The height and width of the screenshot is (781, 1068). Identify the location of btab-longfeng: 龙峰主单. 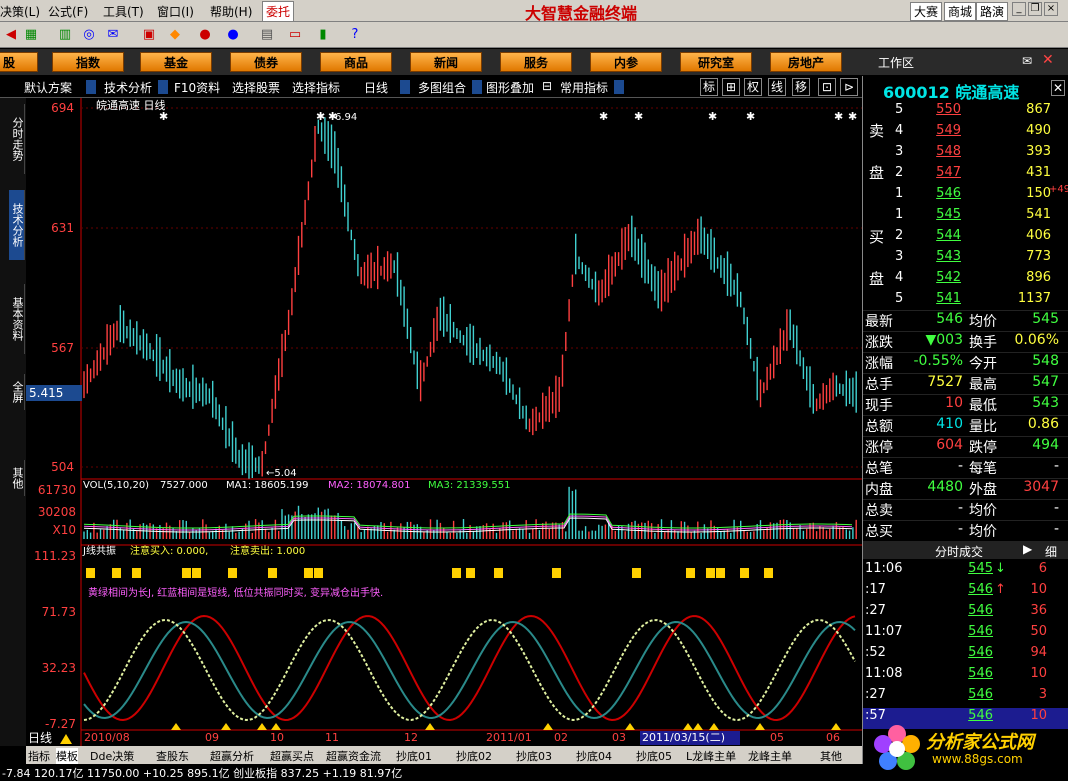
(770, 756).